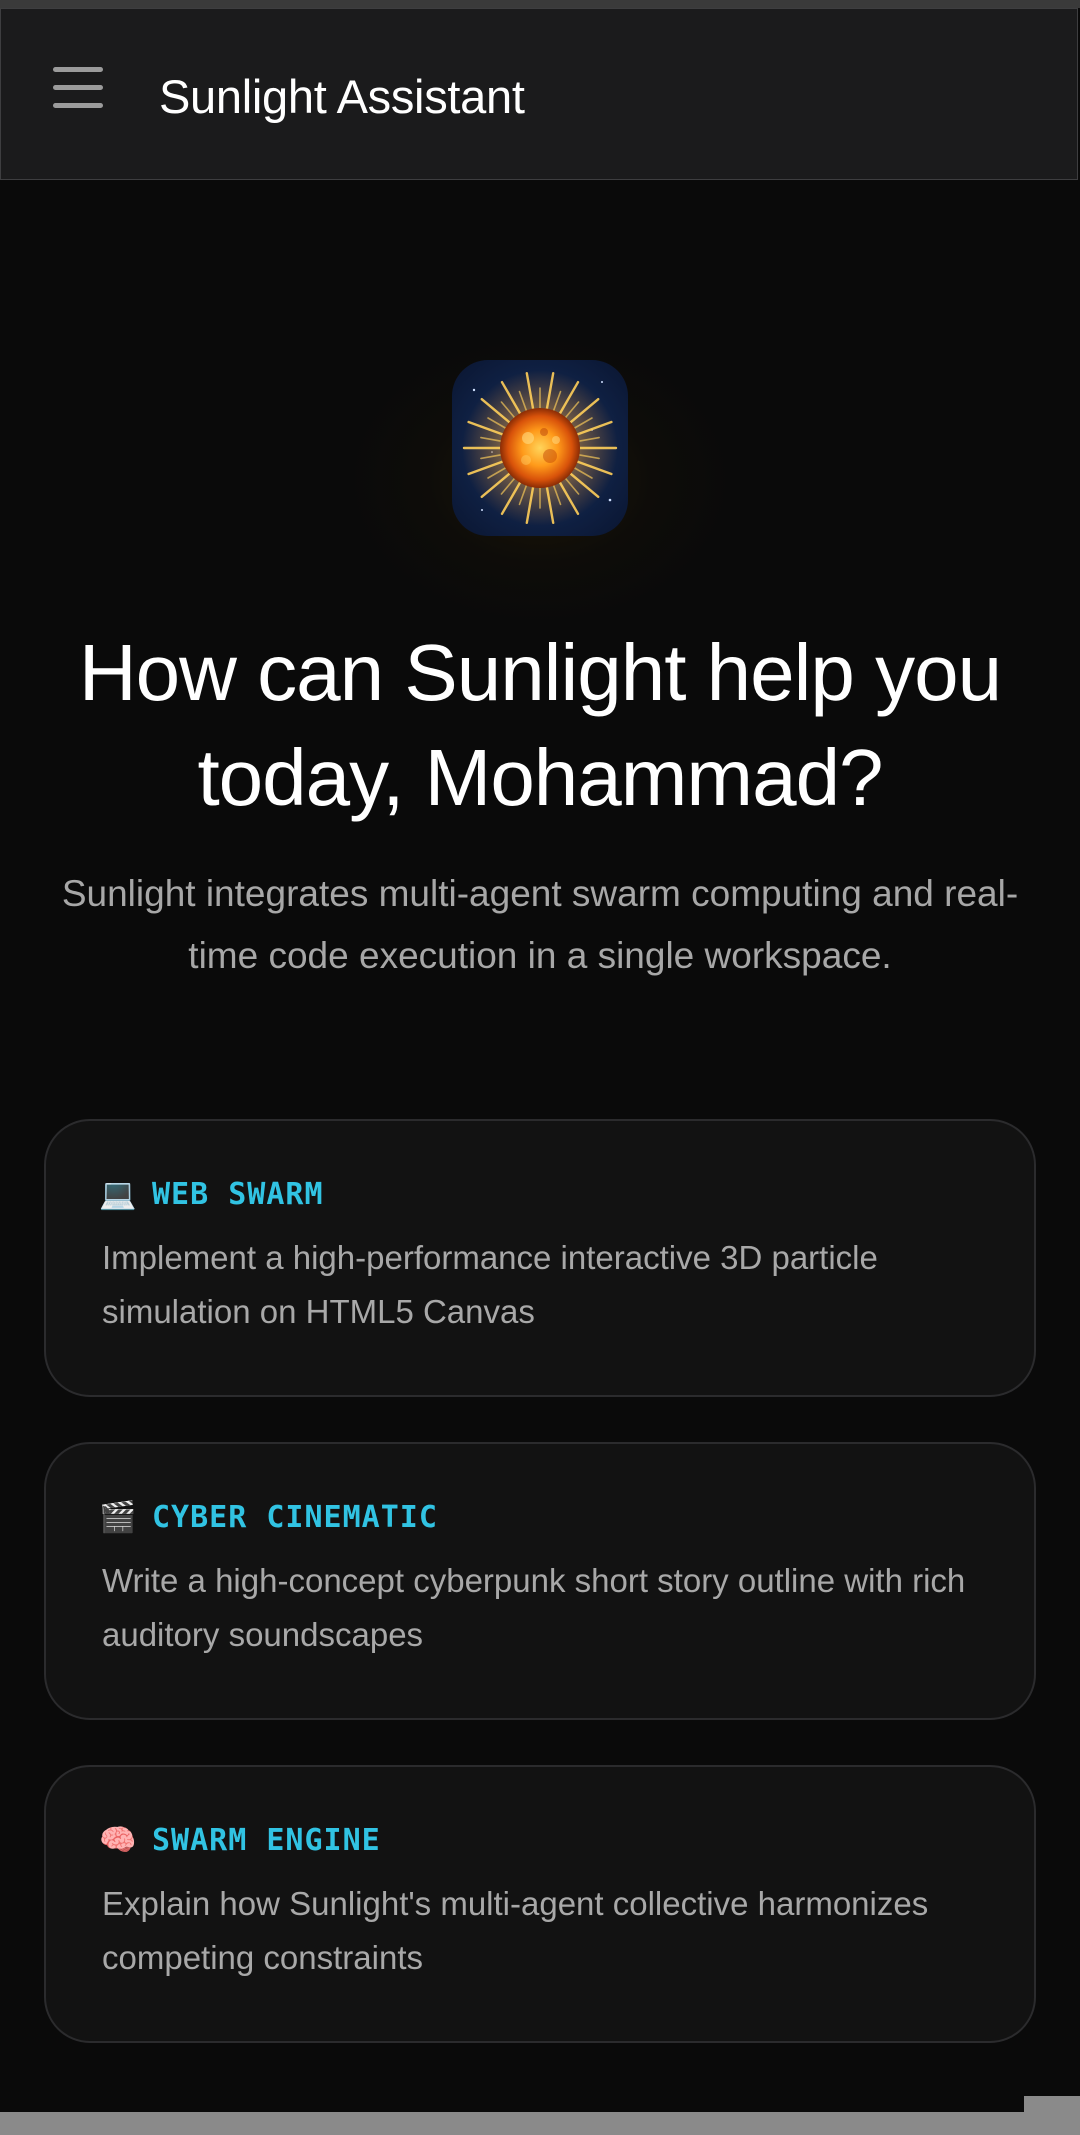 The width and height of the screenshot is (1080, 2135). Describe the element at coordinates (266, 1840) in the screenshot. I see `card-label: SWARM ENGINE` at that location.